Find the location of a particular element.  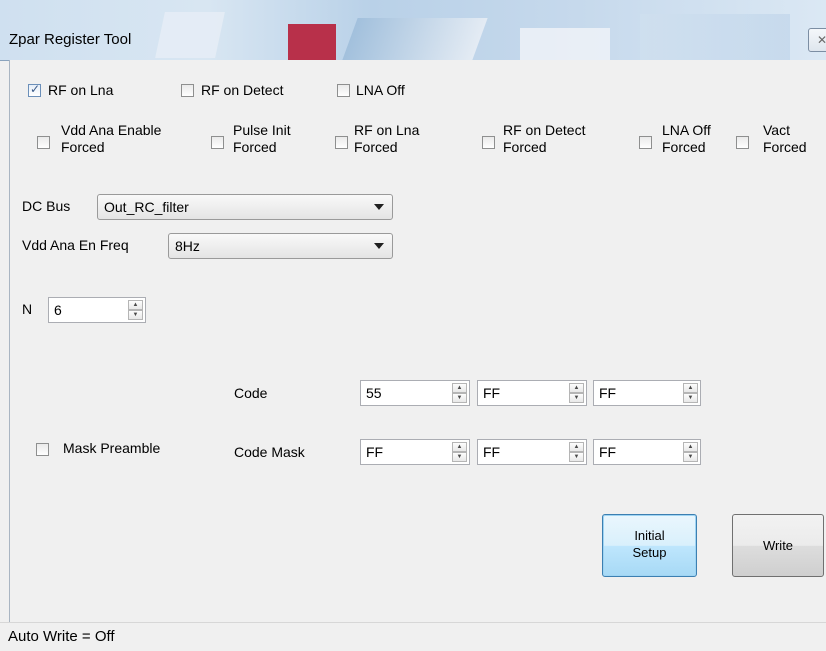

code-mask-stepper-1: FF ▲ ▼ is located at coordinates (415, 452).